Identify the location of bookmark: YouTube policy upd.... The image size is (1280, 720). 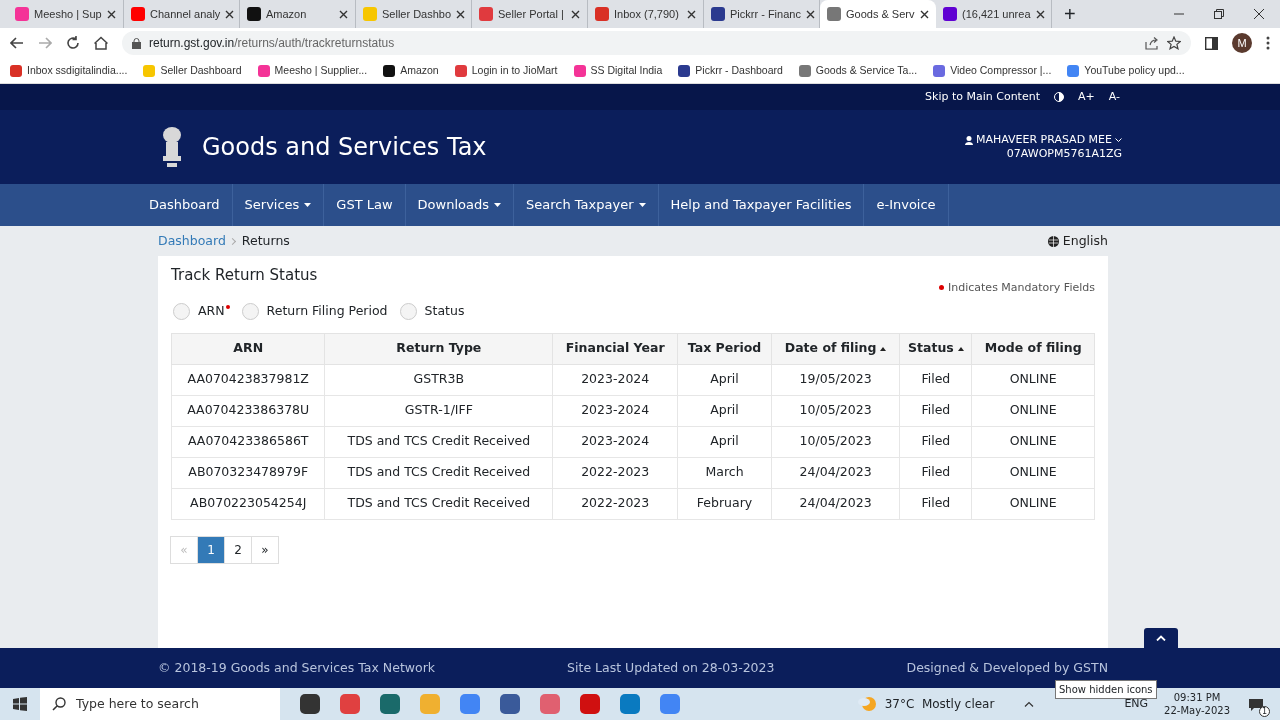
(1126, 70).